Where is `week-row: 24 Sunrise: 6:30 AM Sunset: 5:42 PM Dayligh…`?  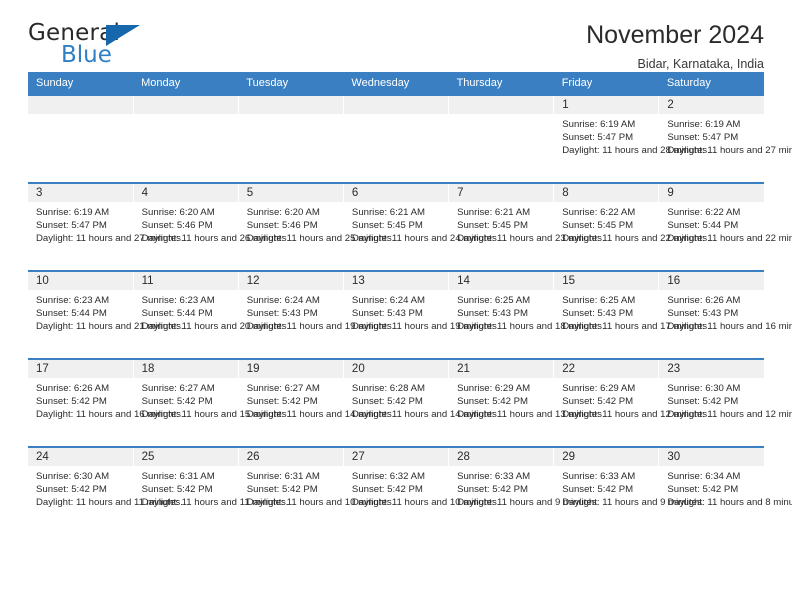 week-row: 24 Sunrise: 6:30 AM Sunset: 5:42 PM Dayligh… is located at coordinates (410, 490).